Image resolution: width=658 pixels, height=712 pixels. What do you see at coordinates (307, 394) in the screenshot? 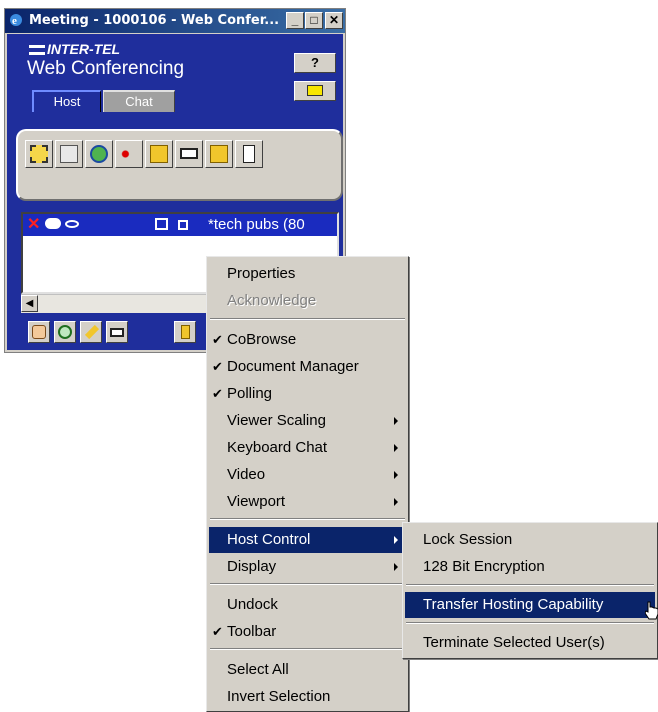
I see `menu-item-polling: ✔ Polling` at bounding box center [307, 394].